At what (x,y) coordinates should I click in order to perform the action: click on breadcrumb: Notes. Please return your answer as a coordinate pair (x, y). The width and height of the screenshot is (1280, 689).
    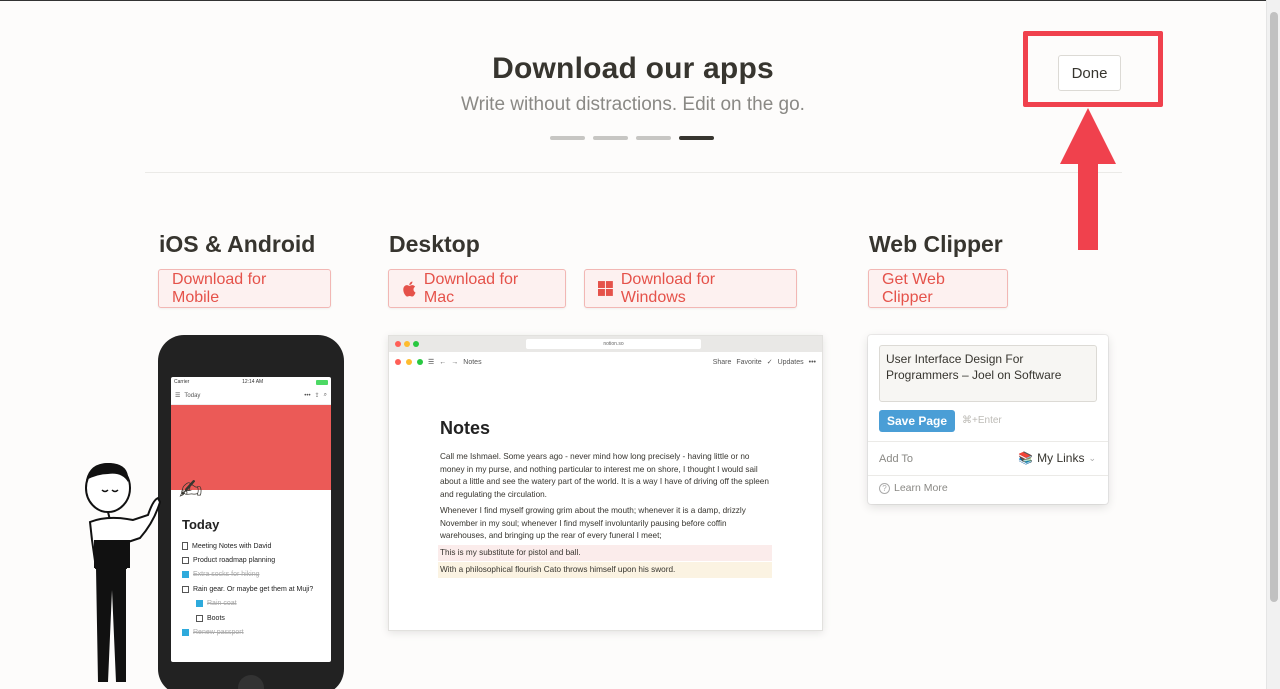
    Looking at the image, I should click on (472, 362).